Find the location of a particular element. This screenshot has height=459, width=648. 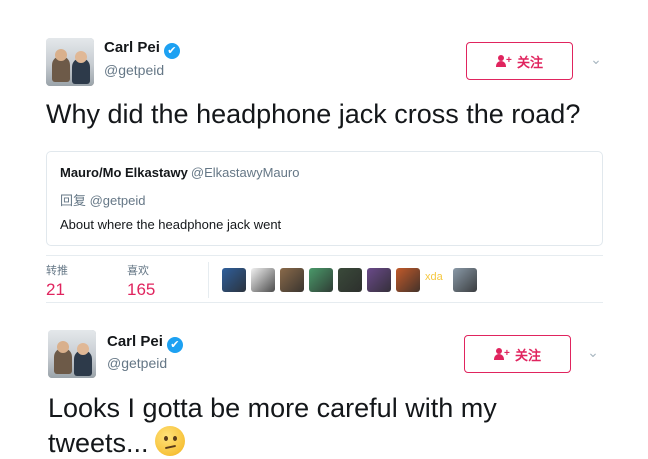

stat-spacer is located at coordinates (115, 279).